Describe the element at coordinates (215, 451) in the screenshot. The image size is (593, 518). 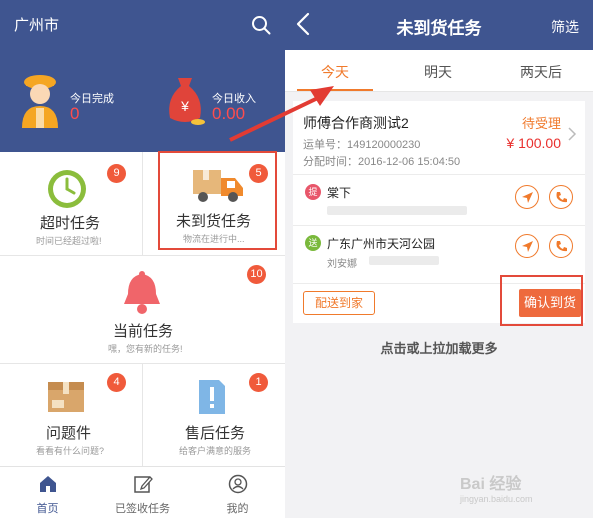
I see `after-sale-subtitle: 给客户满意的服务` at that location.